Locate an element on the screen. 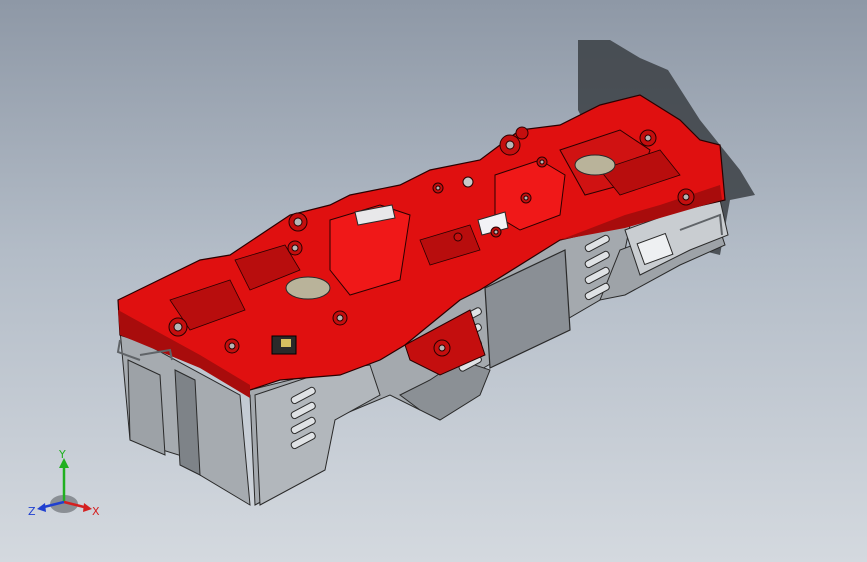 Image resolution: width=867 pixels, height=562 pixels. z-axis-label: Z is located at coordinates (32, 511).